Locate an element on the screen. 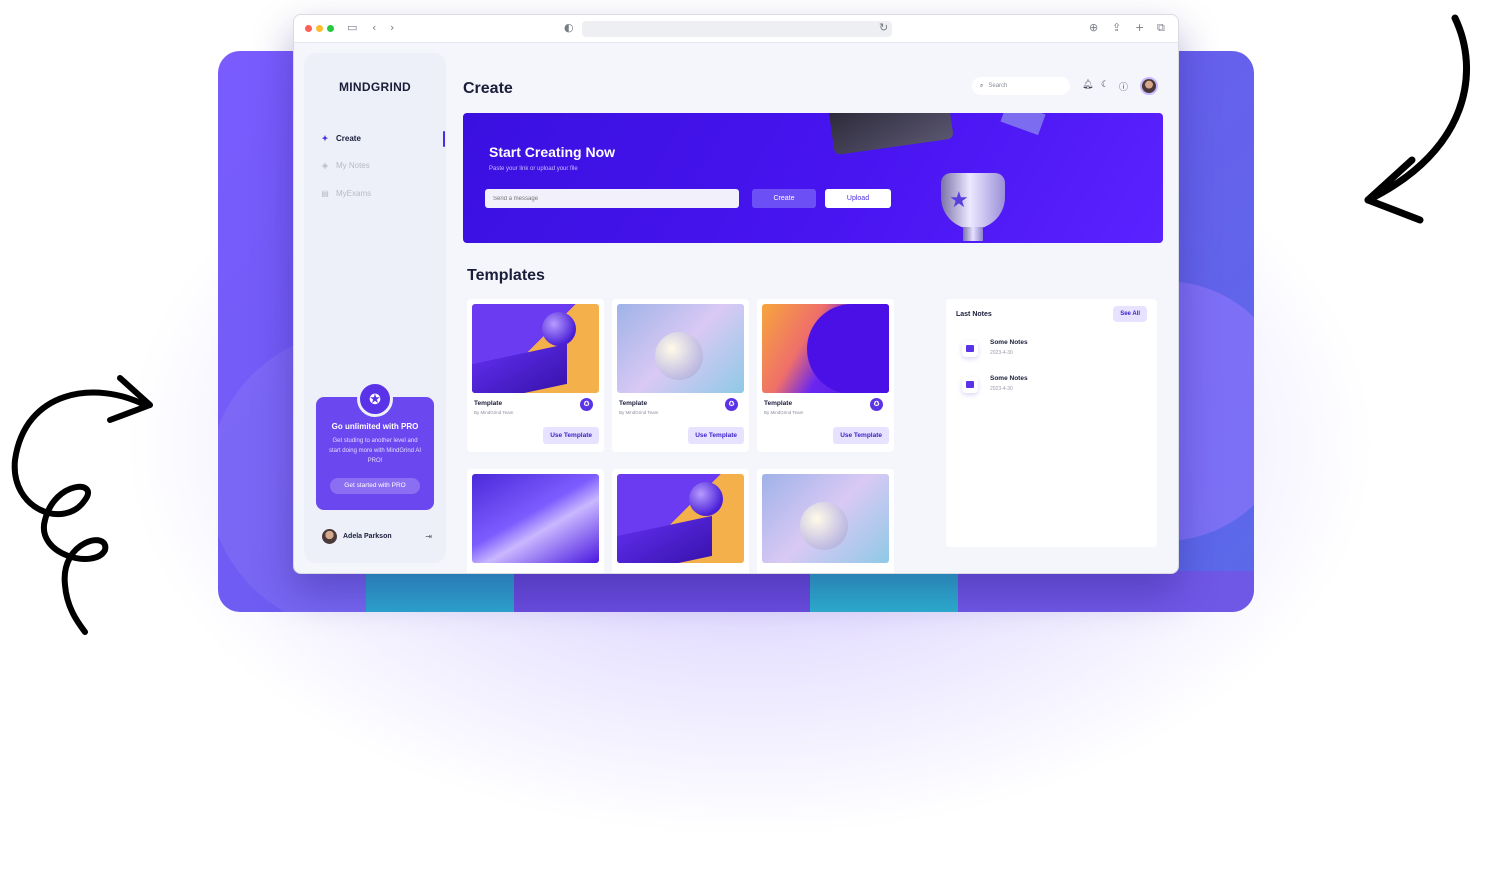 This screenshot has height=896, width=1507. info-icon: ⓘ is located at coordinates (1123, 86).